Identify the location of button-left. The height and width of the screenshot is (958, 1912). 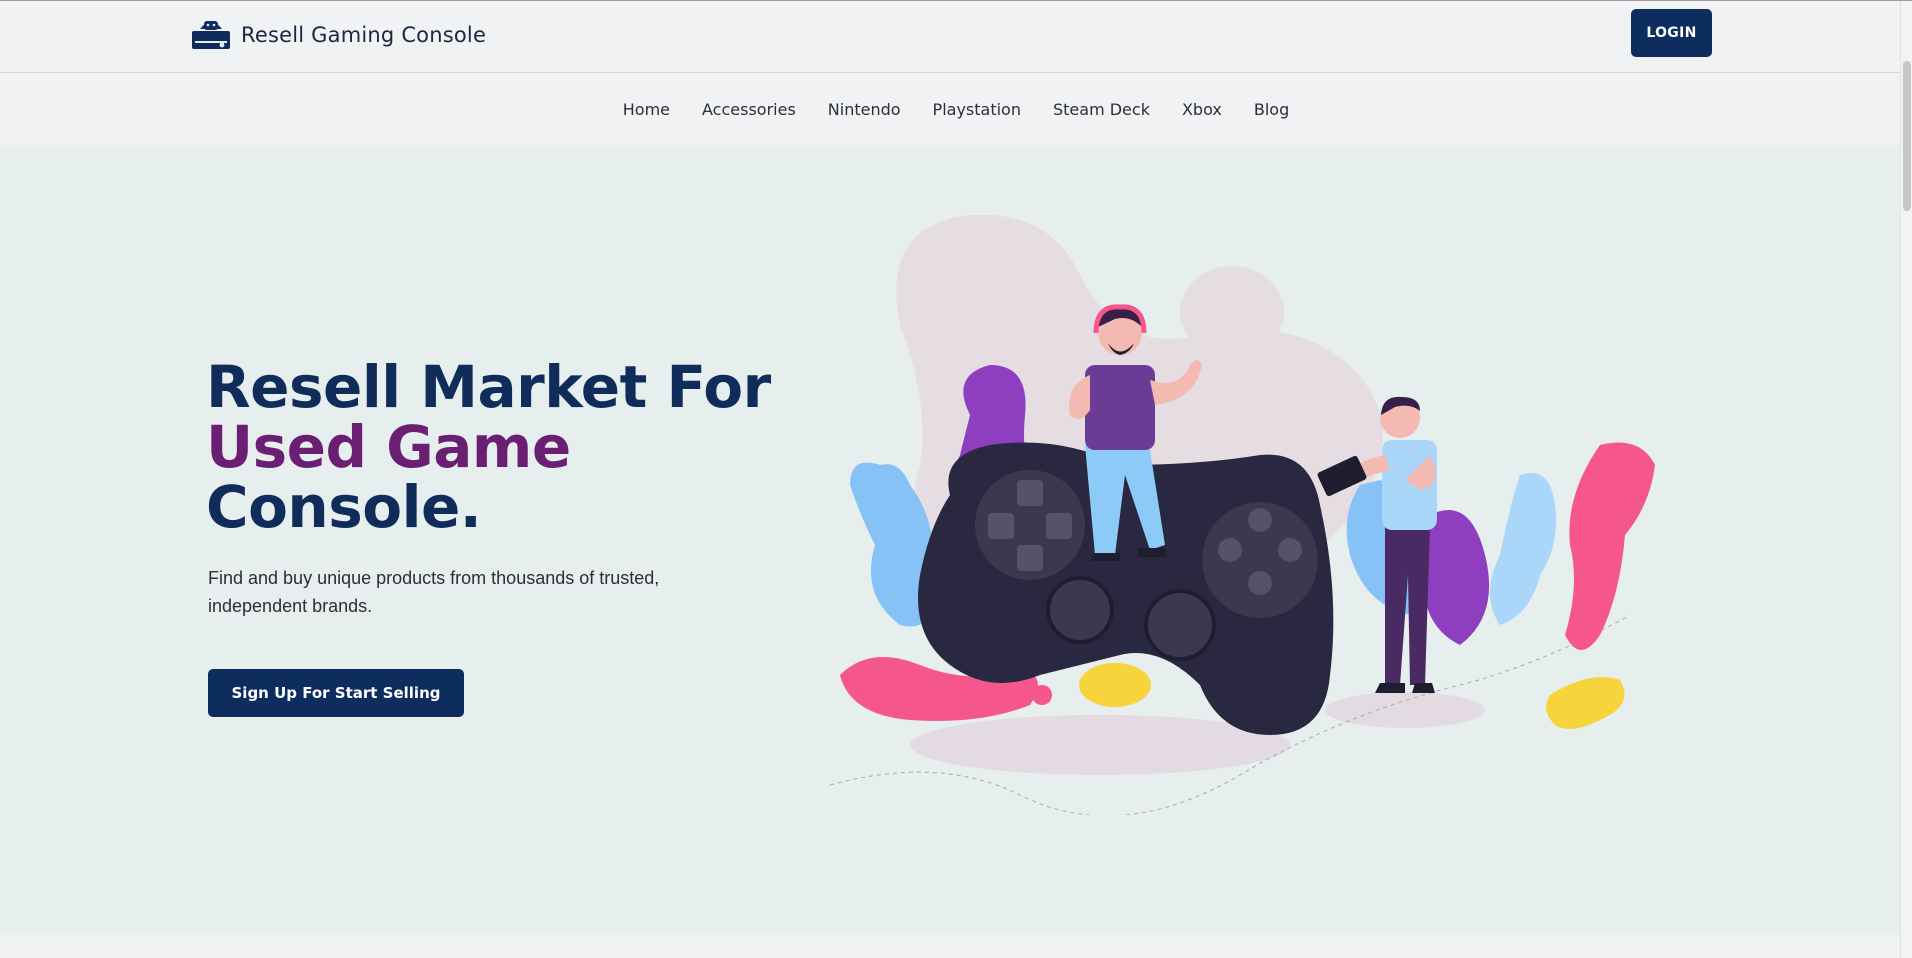
(1230, 550).